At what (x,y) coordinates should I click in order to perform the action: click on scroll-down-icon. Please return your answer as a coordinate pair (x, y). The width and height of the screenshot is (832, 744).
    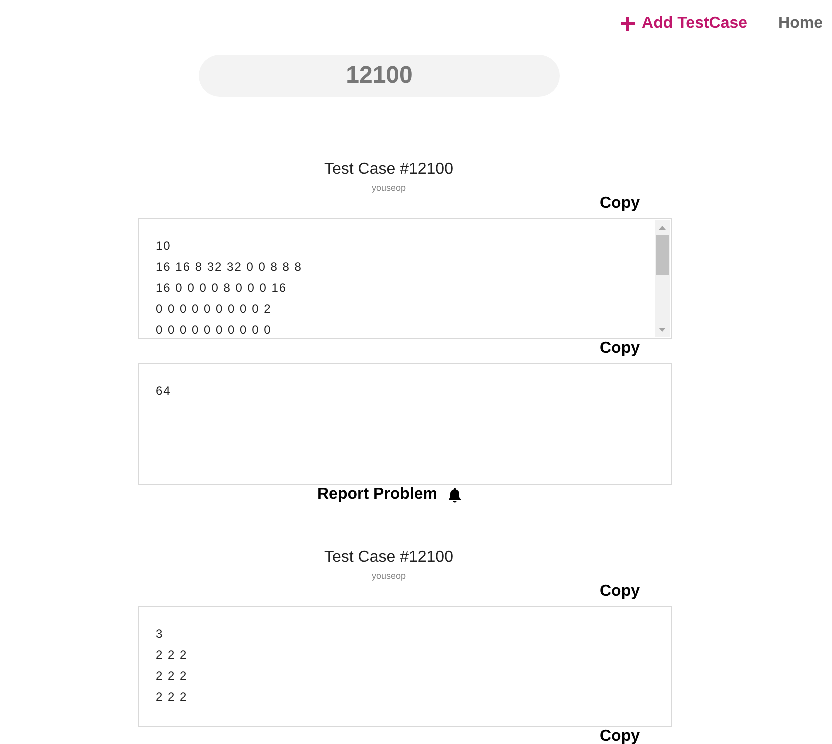
    Looking at the image, I should click on (662, 330).